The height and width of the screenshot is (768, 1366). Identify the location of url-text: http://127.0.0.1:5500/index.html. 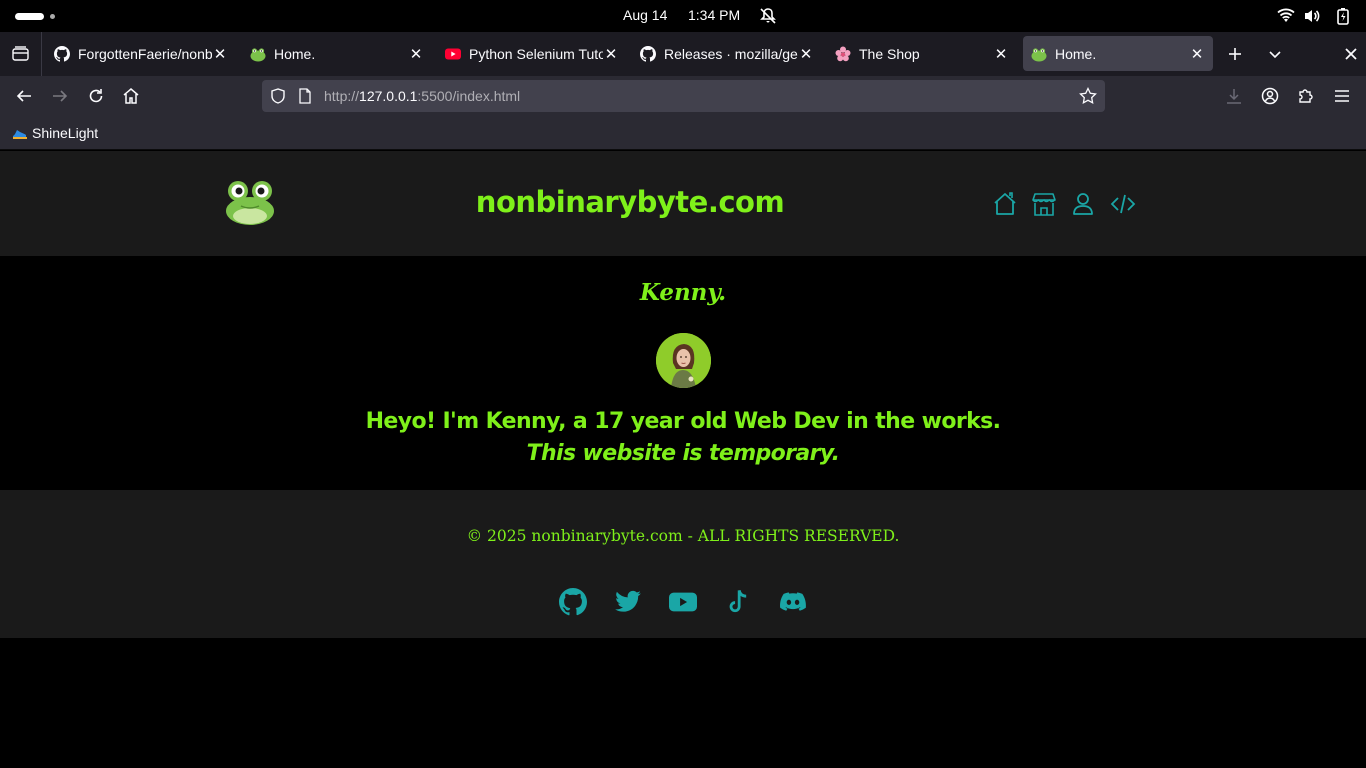
(422, 96).